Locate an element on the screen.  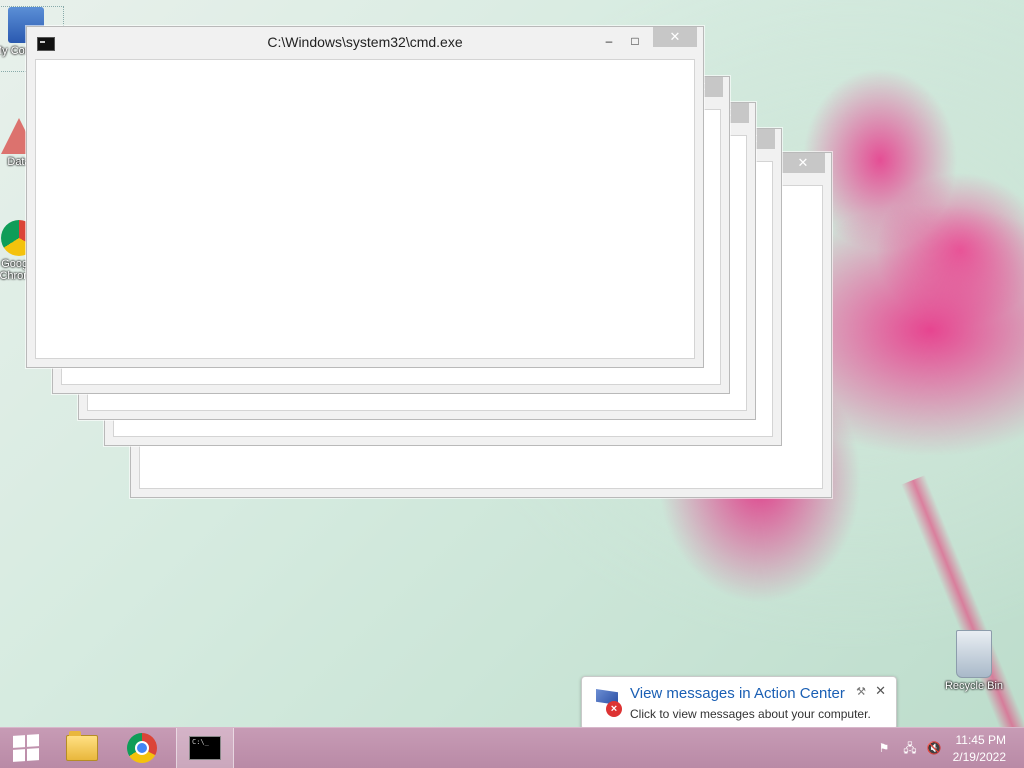
pin-icon: ⚒ is located at coordinates (861, 691).